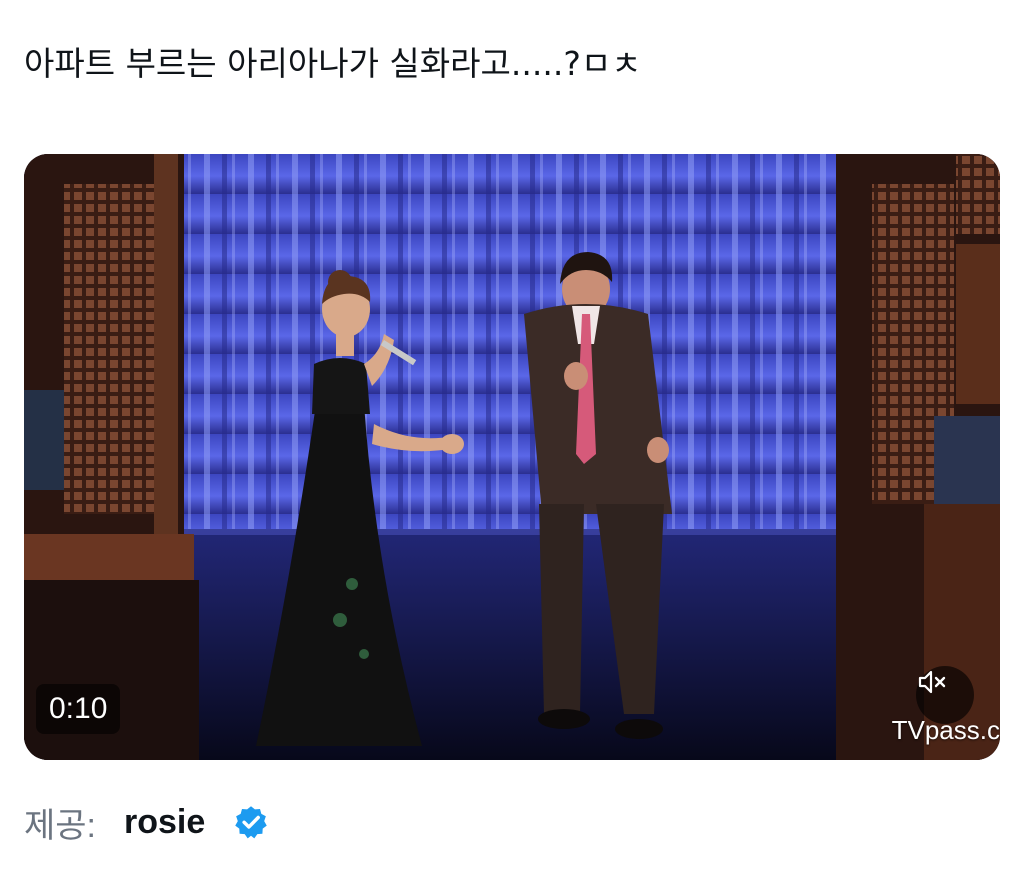 This screenshot has width=1024, height=880. Describe the element at coordinates (78, 709) in the screenshot. I see `video-timestamp: 0:10` at that location.